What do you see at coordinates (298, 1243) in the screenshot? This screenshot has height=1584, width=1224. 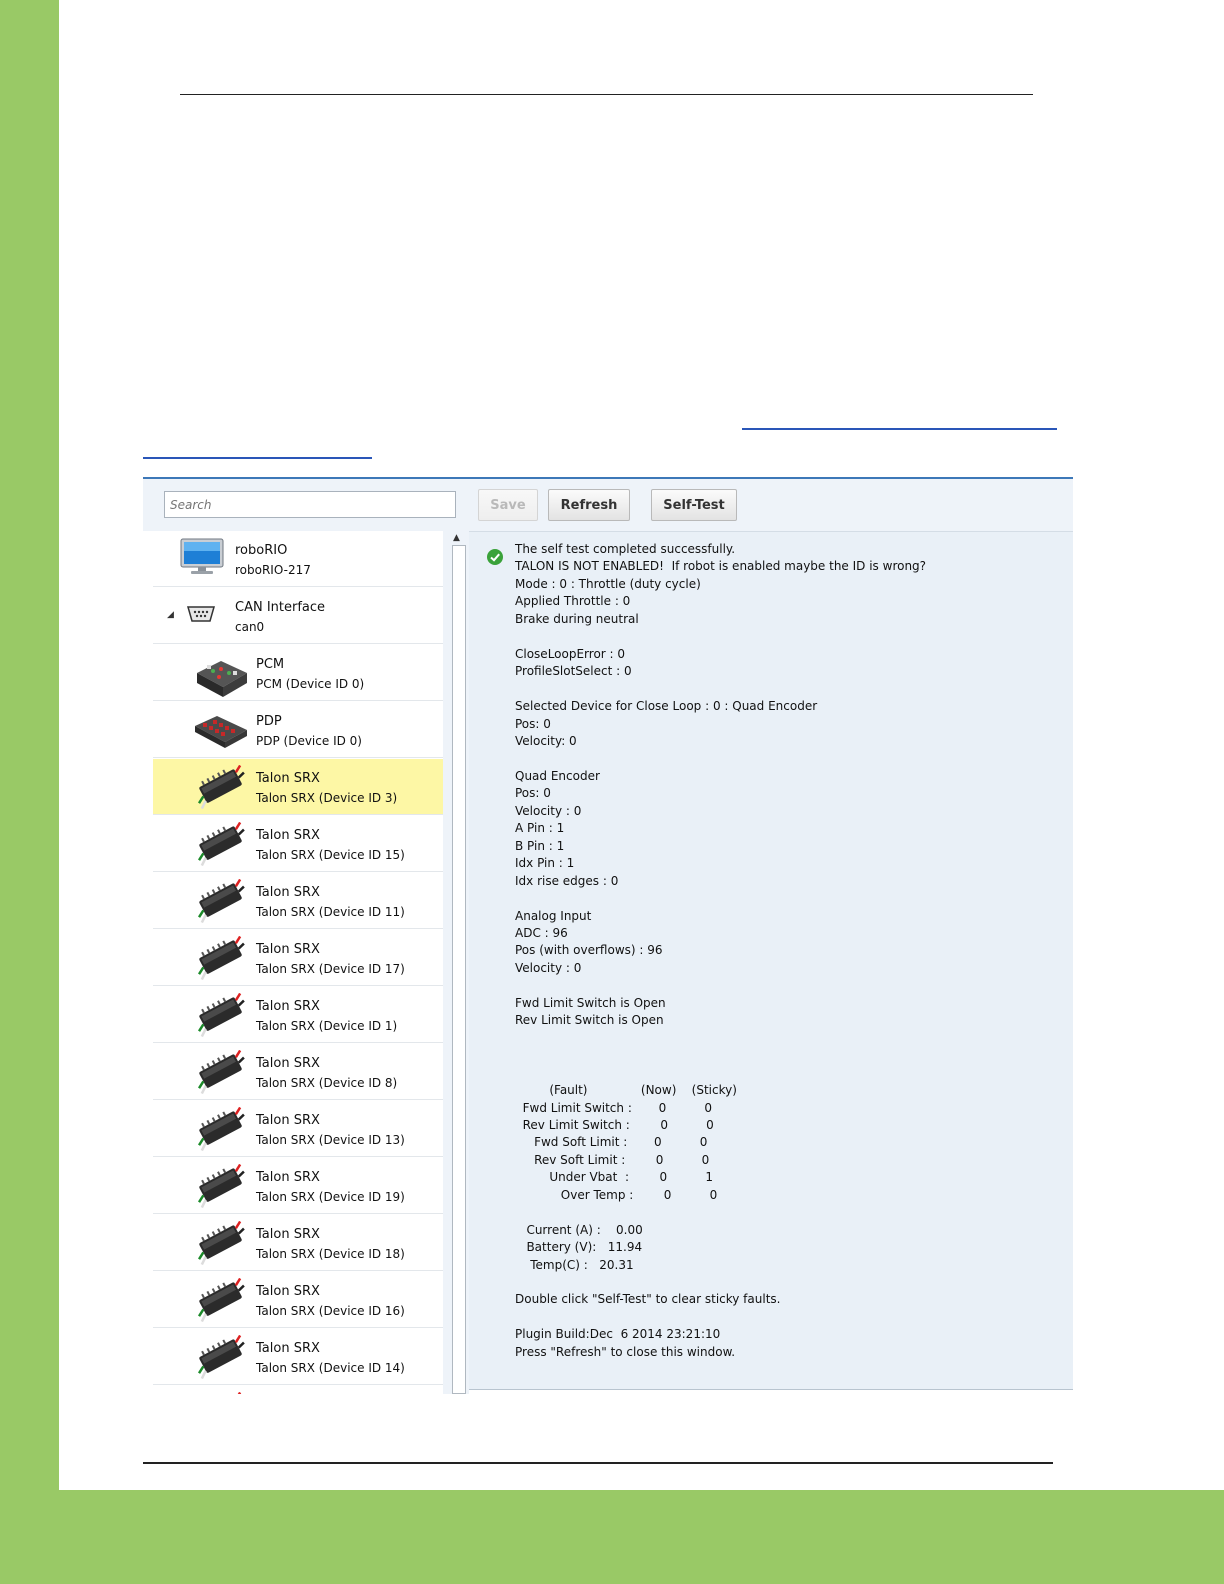 I see `tree-node-device: Talon SRX Talon SRX (Device ID 18)` at bounding box center [298, 1243].